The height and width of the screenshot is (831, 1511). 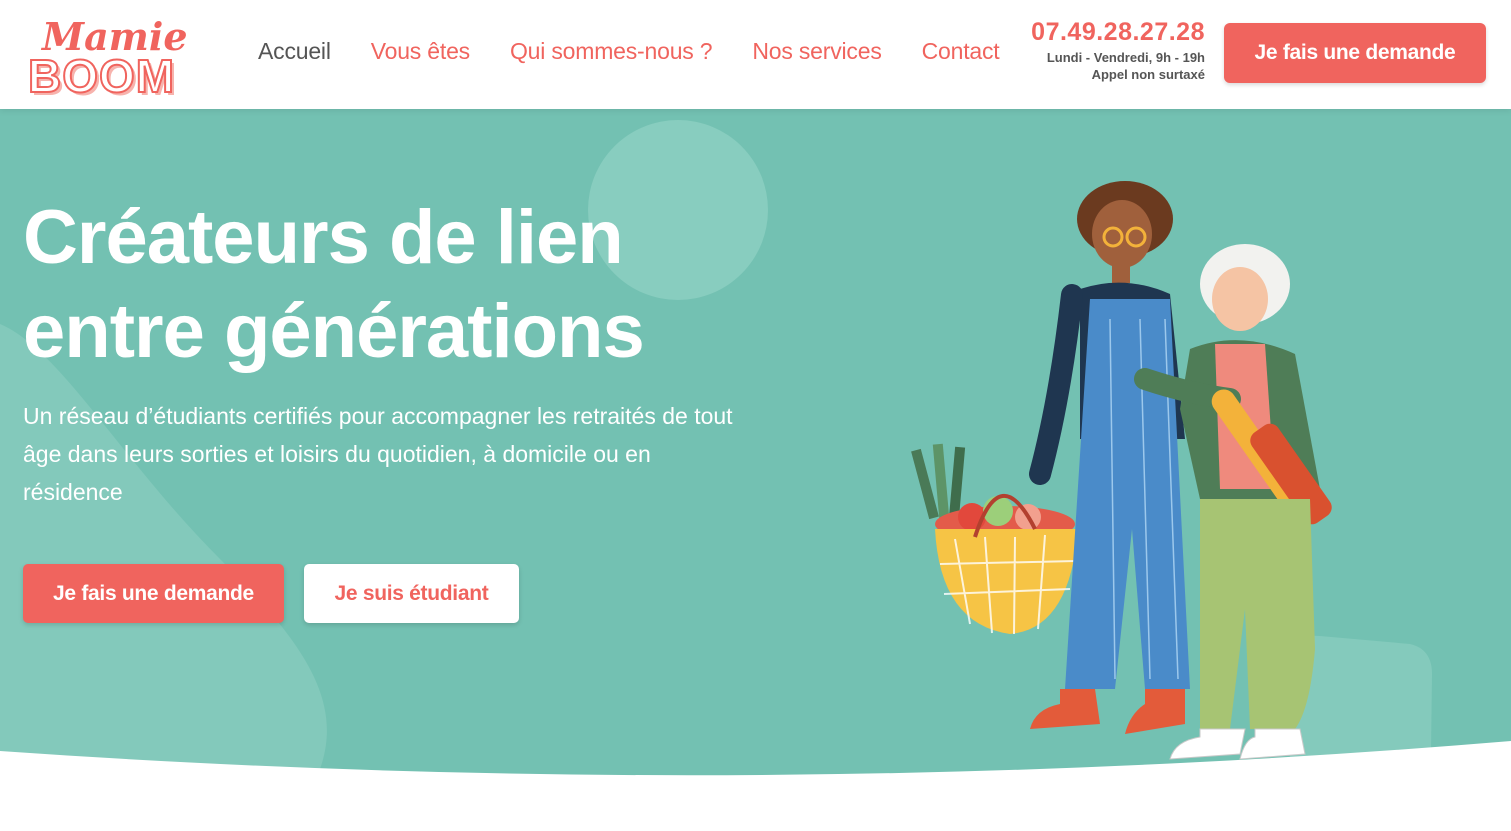 What do you see at coordinates (961, 51) in the screenshot?
I see `nav-item-contact: Contact` at bounding box center [961, 51].